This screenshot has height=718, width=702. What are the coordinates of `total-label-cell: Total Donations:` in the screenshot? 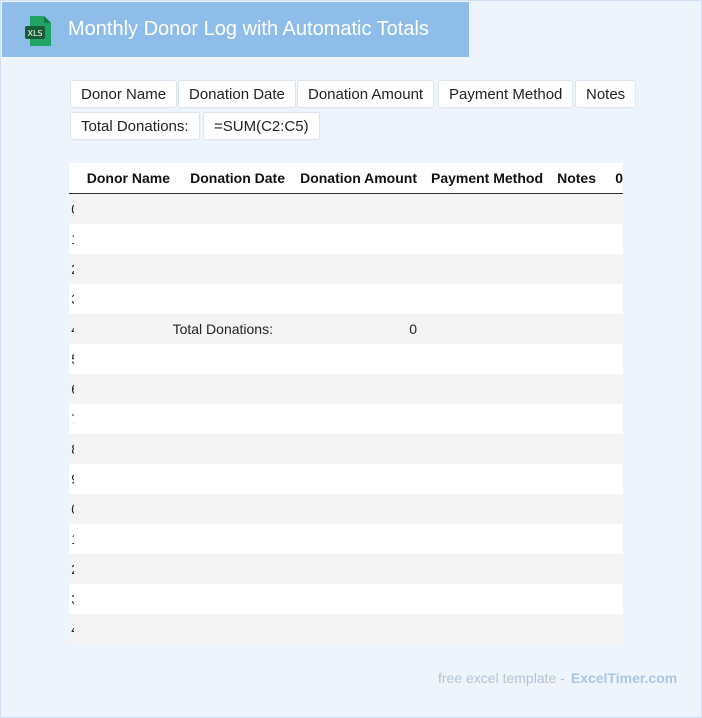 It's located at (227, 329).